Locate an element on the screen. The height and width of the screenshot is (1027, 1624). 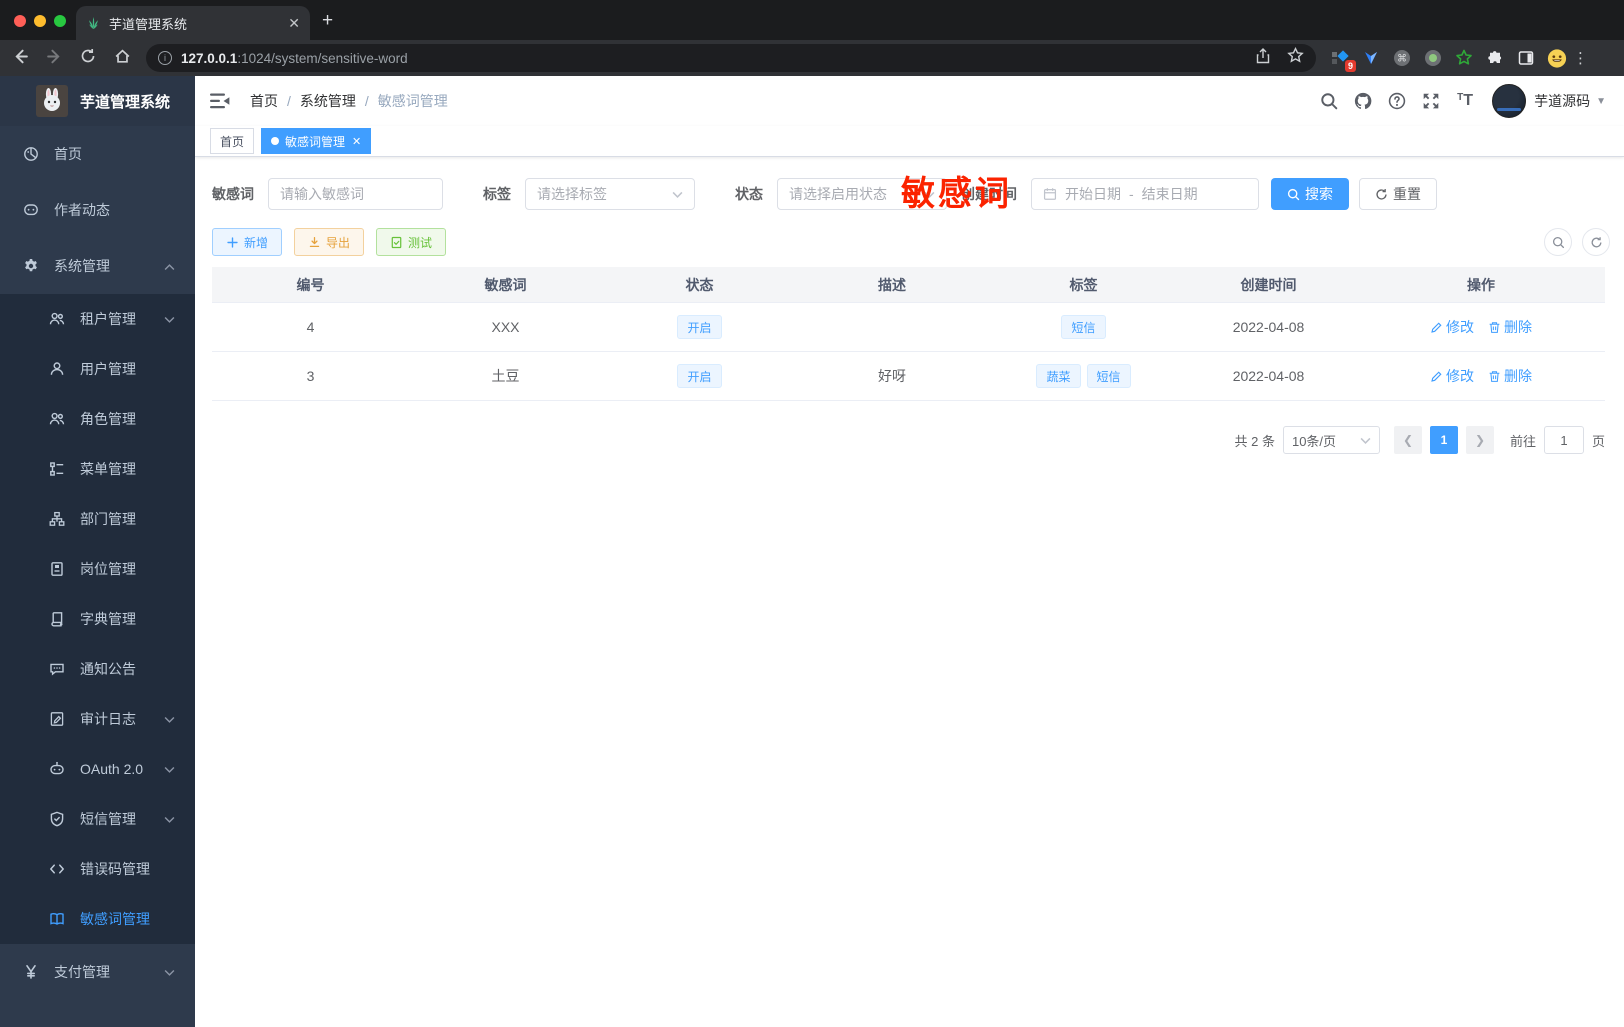
sidebar-item-menu: 菜单管理 is located at coordinates (97, 469).